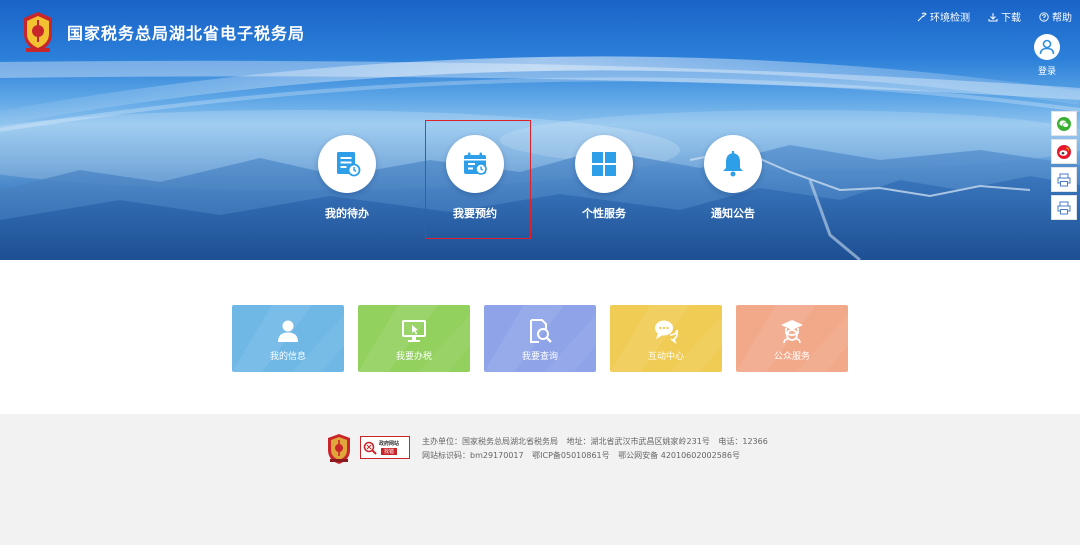 This screenshot has width=1080, height=545. Describe the element at coordinates (370, 448) in the screenshot. I see `error-search-icon` at that location.